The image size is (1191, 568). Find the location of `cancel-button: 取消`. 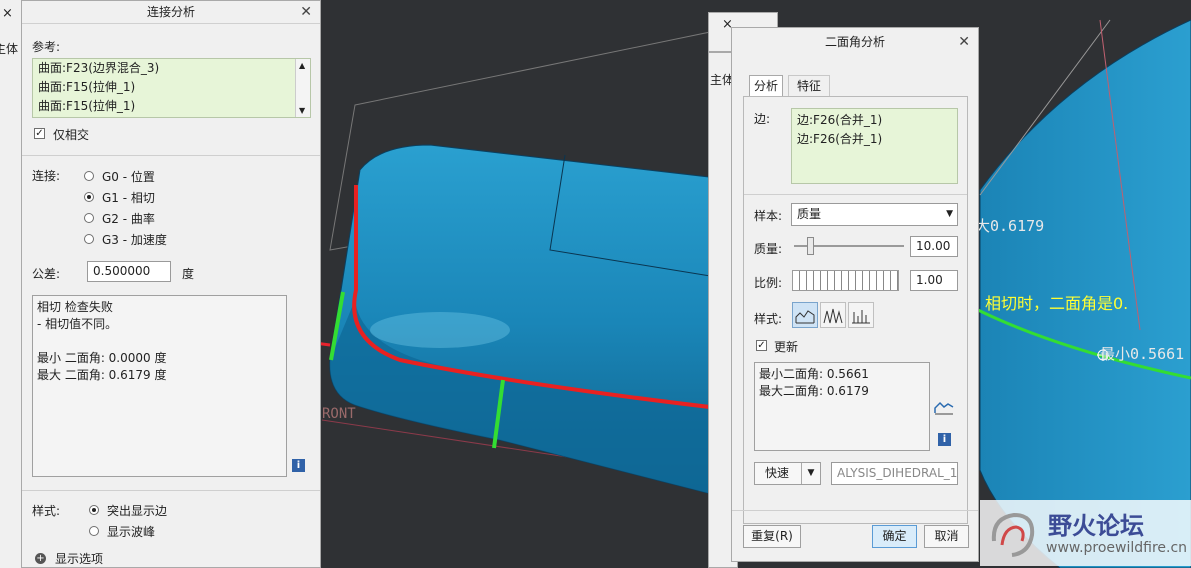

cancel-button: 取消 is located at coordinates (946, 536).